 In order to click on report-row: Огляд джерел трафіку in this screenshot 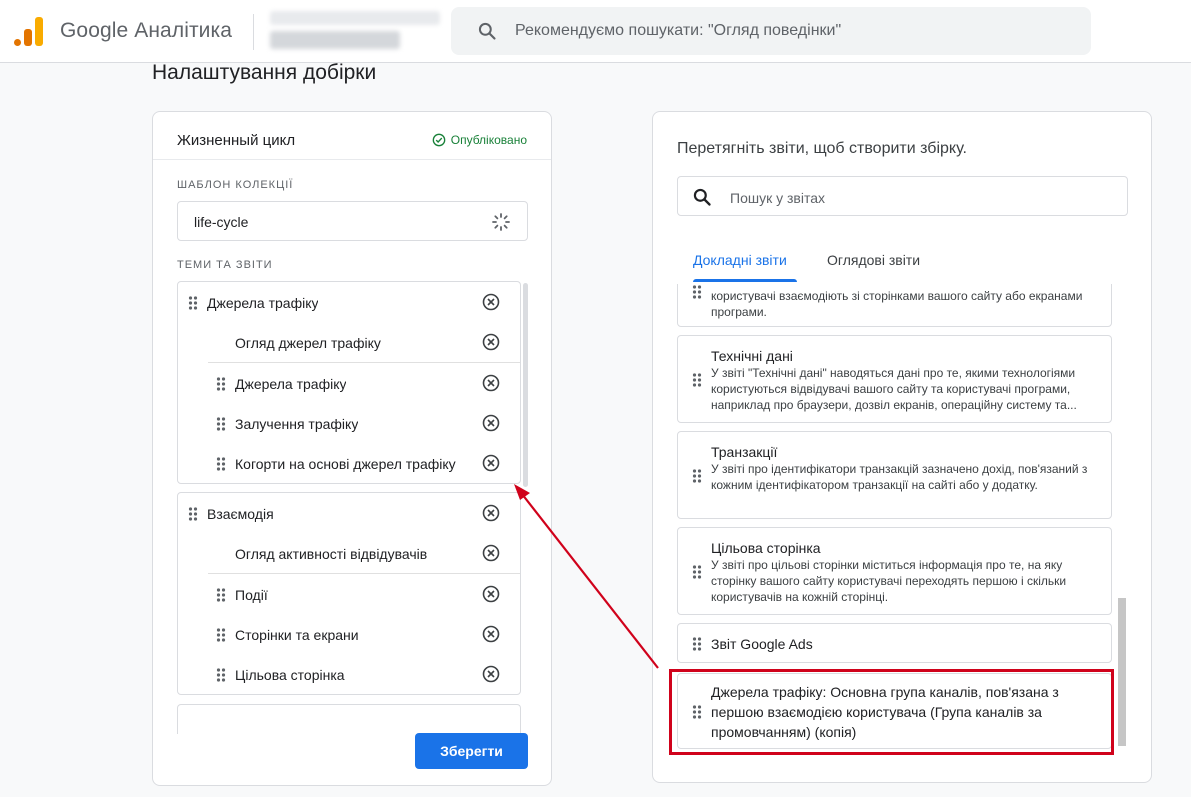, I will do `click(349, 342)`.